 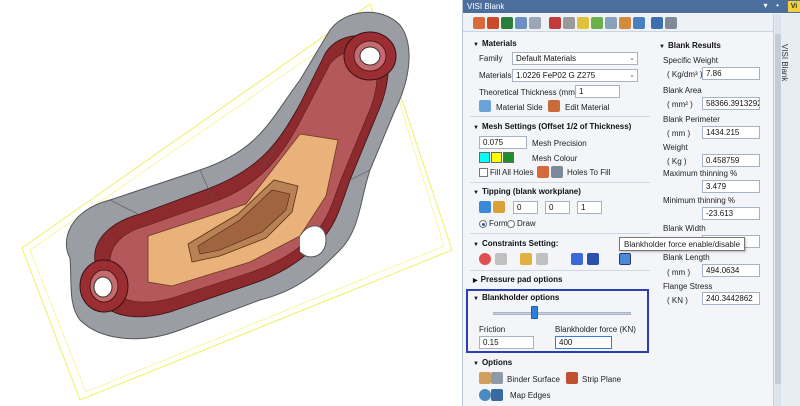 What do you see at coordinates (497, 395) in the screenshot?
I see `map-edges-alt-icon` at bounding box center [497, 395].